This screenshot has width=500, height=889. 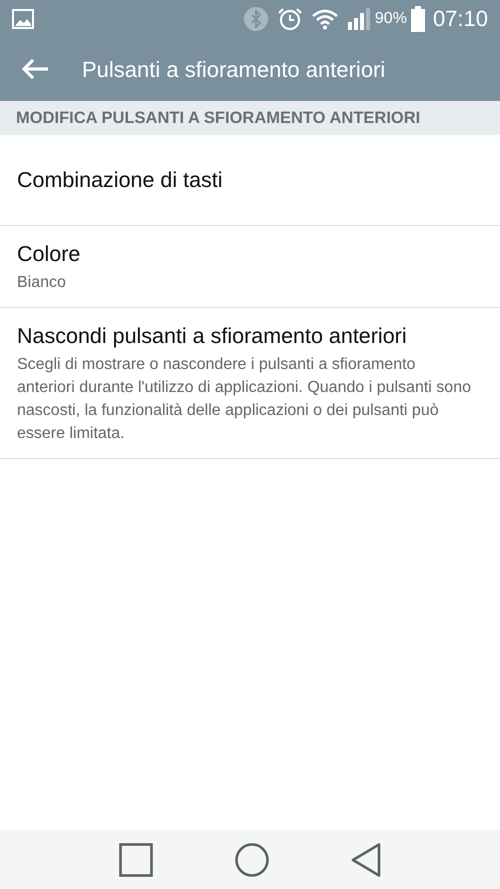 I want to click on battery-icon, so click(x=417, y=19).